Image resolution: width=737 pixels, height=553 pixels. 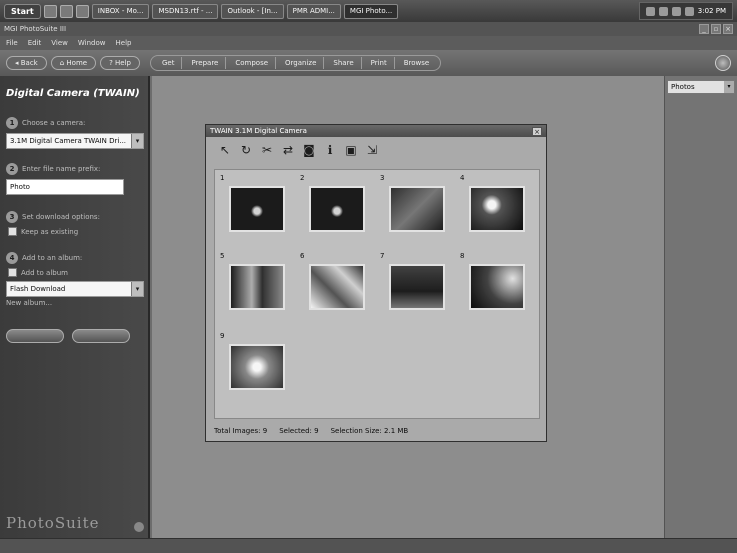 What do you see at coordinates (676, 11) in the screenshot?
I see `tray-app-icon` at bounding box center [676, 11].